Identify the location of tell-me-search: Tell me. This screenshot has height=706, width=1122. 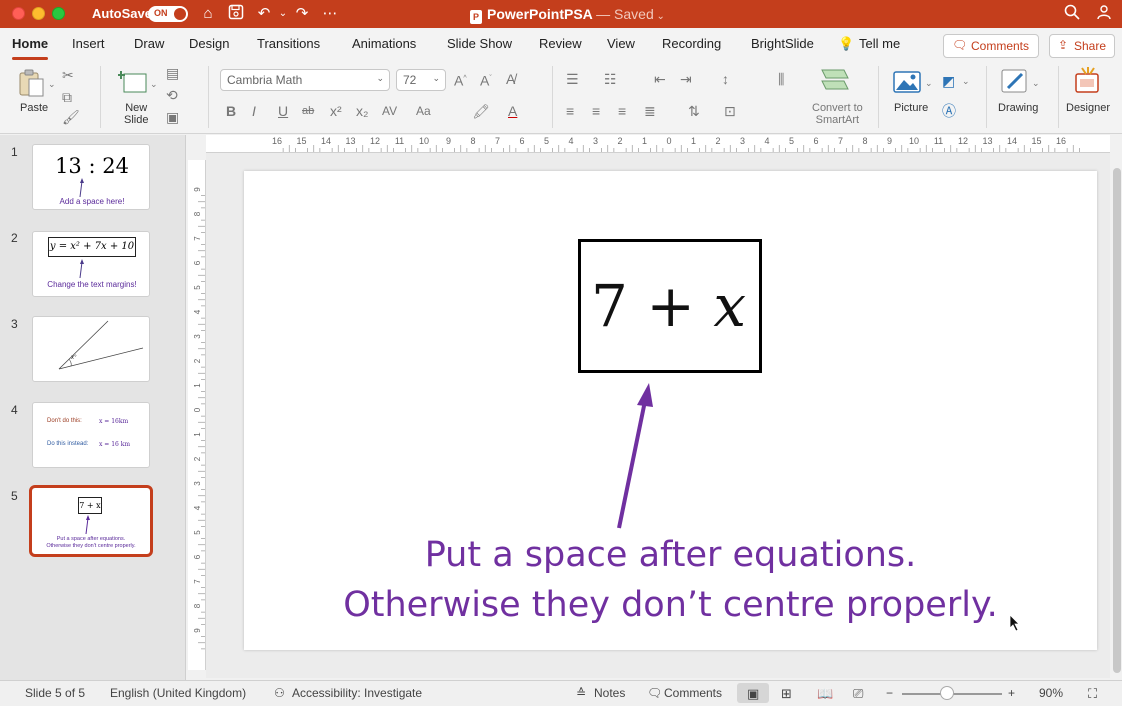
(879, 43).